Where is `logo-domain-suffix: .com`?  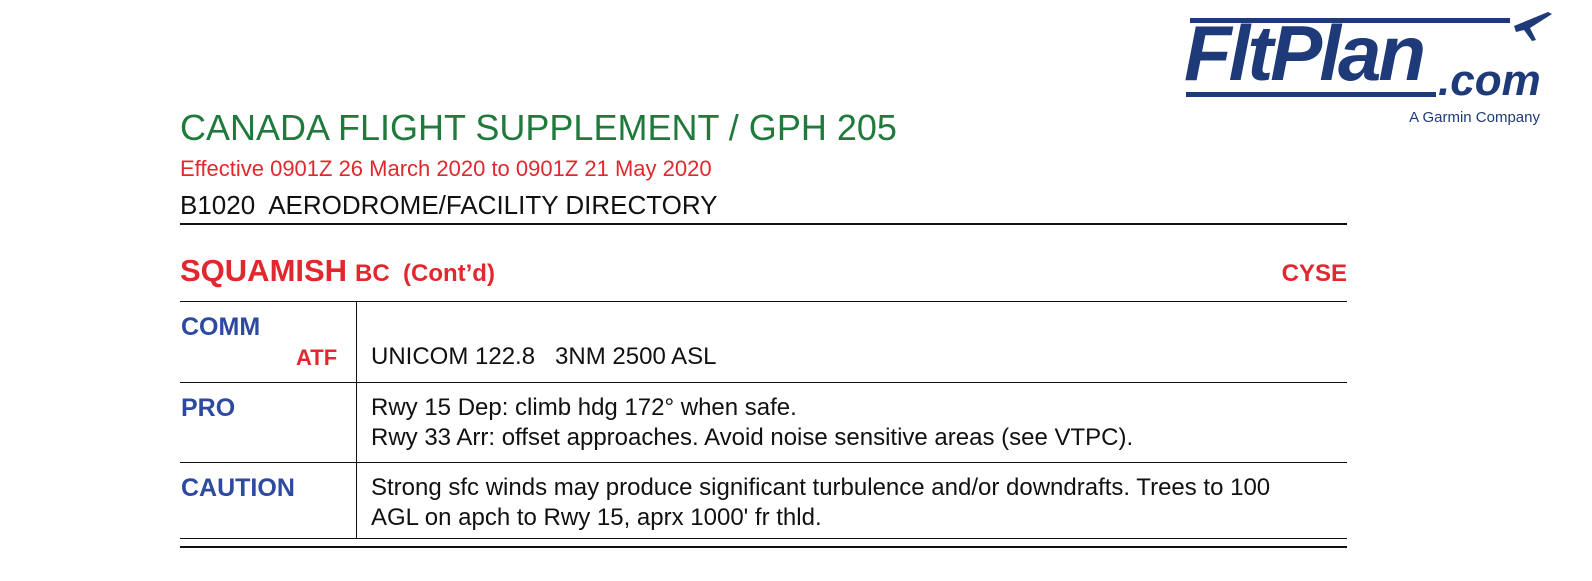
logo-domain-suffix: .com is located at coordinates (1489, 80).